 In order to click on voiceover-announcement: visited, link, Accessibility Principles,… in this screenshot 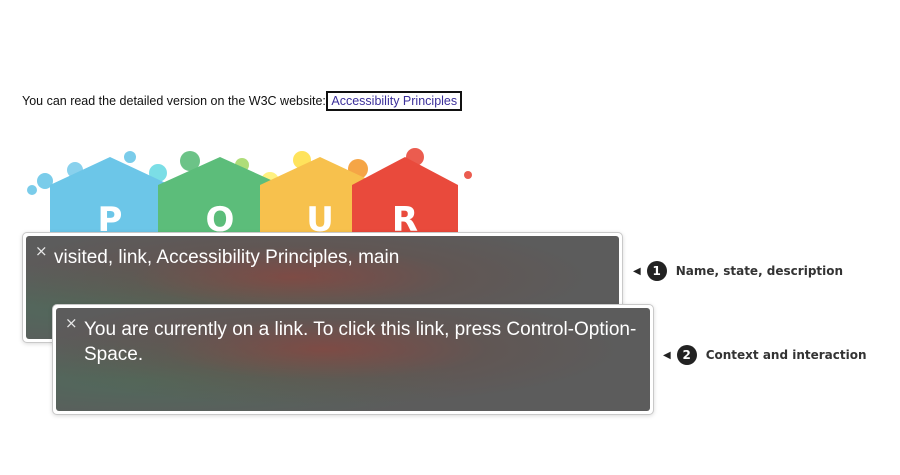, I will do `click(227, 257)`.